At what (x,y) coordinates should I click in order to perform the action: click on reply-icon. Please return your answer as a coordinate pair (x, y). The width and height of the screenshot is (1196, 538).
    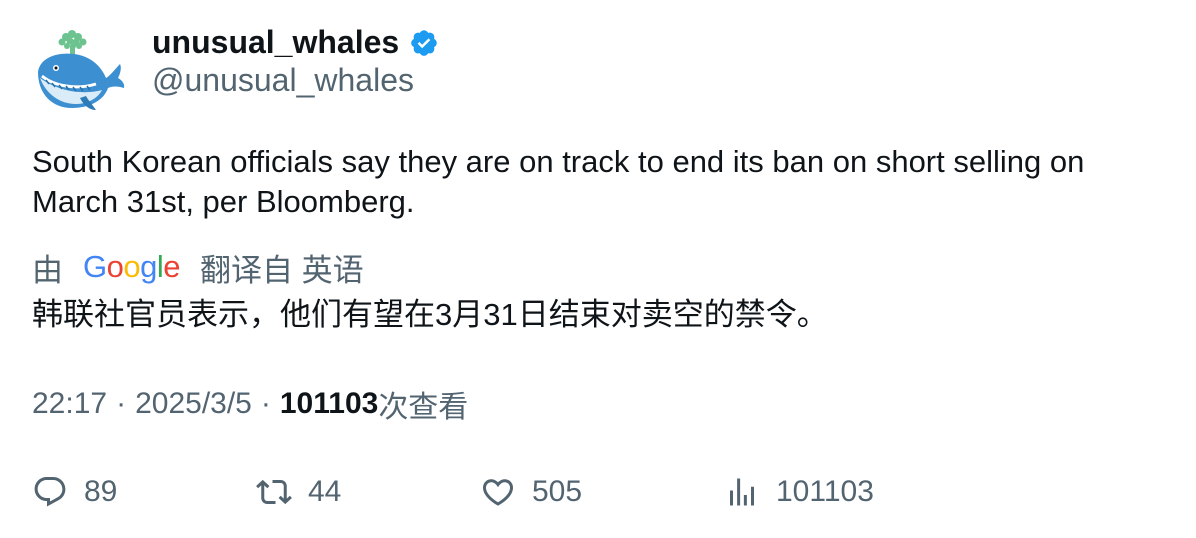
    Looking at the image, I should click on (50, 492).